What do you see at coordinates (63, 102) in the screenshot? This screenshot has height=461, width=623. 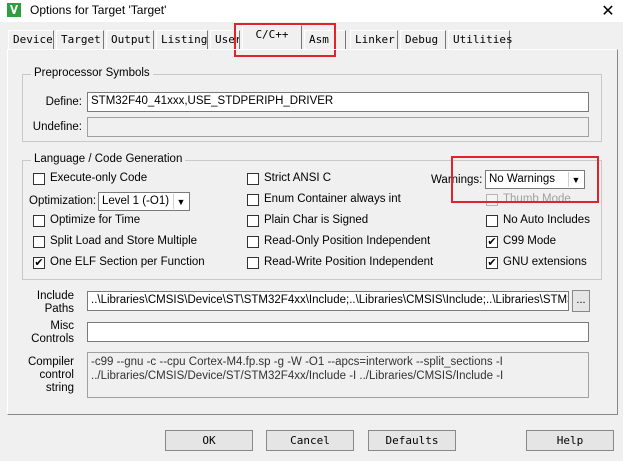 I see `define-label: Define:` at bounding box center [63, 102].